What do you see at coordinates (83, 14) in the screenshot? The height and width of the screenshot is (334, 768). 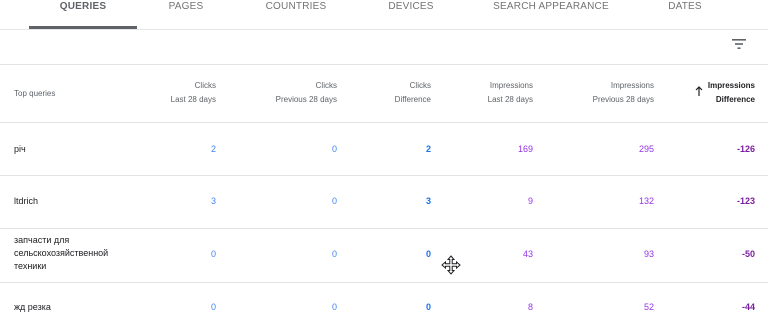 I see `tab-queries: QUERIES` at bounding box center [83, 14].